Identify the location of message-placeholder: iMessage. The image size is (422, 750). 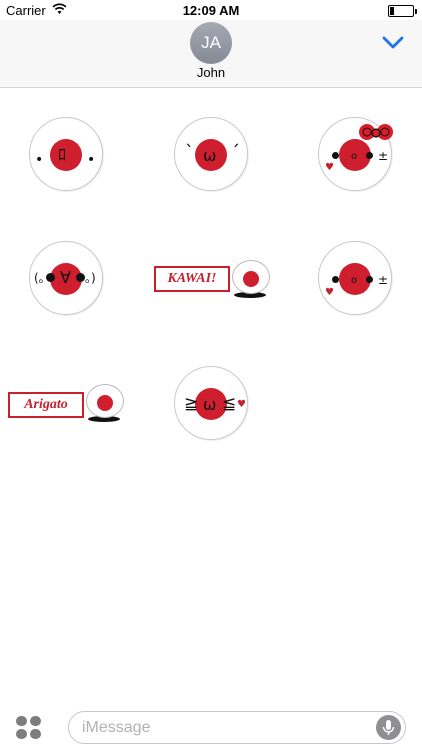
(116, 727).